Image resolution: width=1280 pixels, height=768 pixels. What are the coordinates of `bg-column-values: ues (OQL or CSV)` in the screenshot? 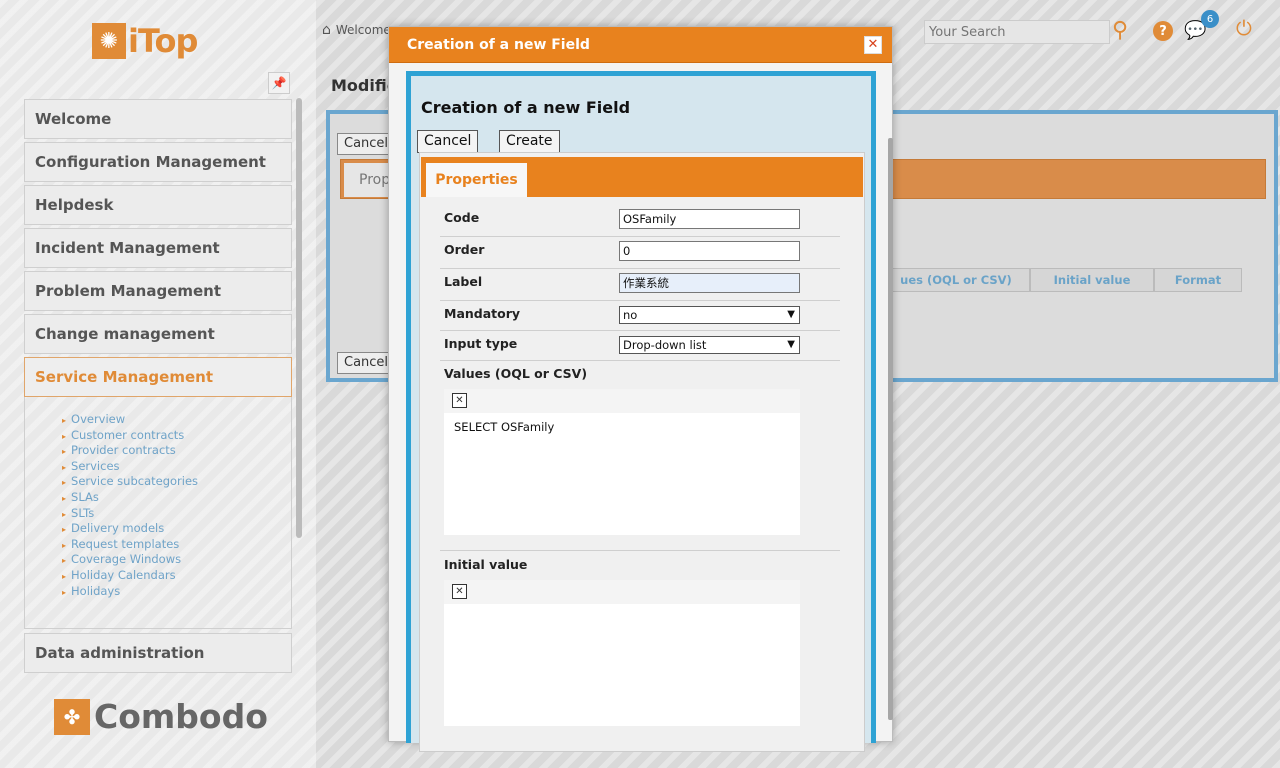 It's located at (956, 280).